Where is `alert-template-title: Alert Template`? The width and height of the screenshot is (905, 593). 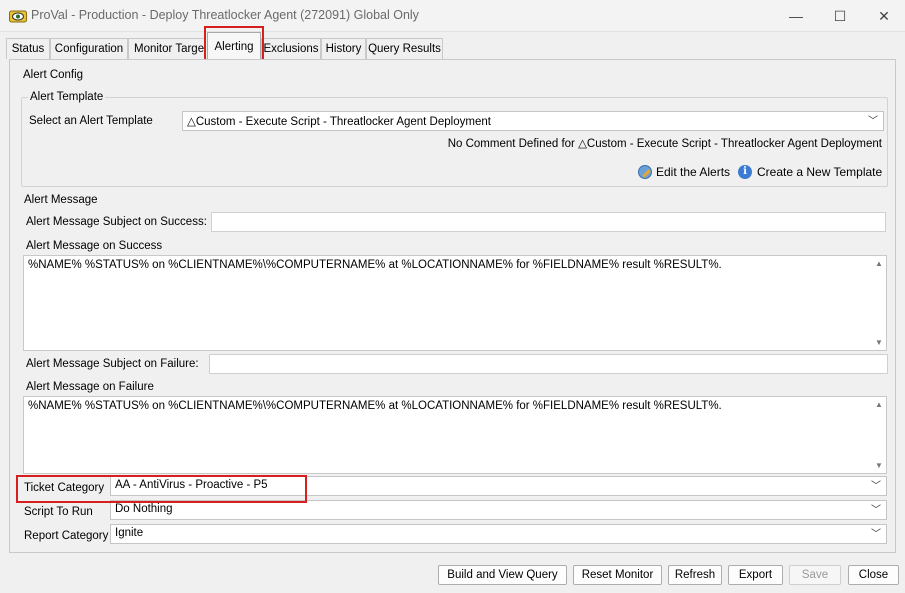 alert-template-title: Alert Template is located at coordinates (67, 97).